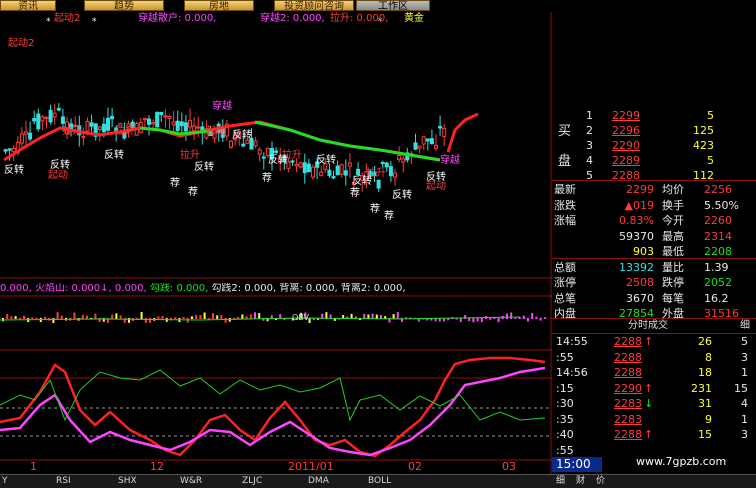 The width and height of the screenshot is (756, 488). I want to click on tab-dma: DMA, so click(318, 481).